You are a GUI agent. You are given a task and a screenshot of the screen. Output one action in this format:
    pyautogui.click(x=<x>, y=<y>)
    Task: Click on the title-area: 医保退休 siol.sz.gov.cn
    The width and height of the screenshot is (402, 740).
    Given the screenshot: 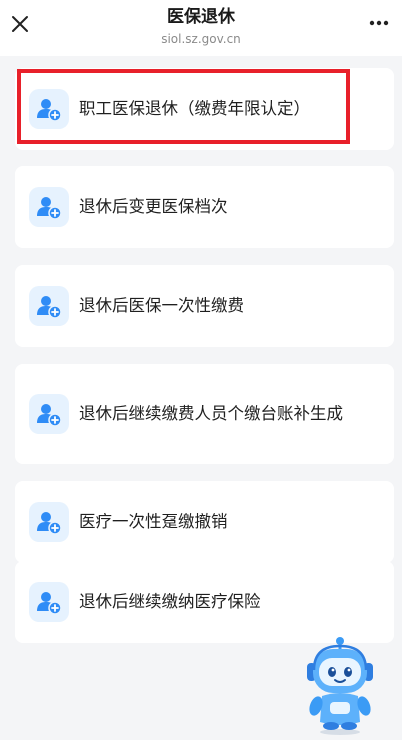 What is the action you would take?
    pyautogui.click(x=201, y=26)
    